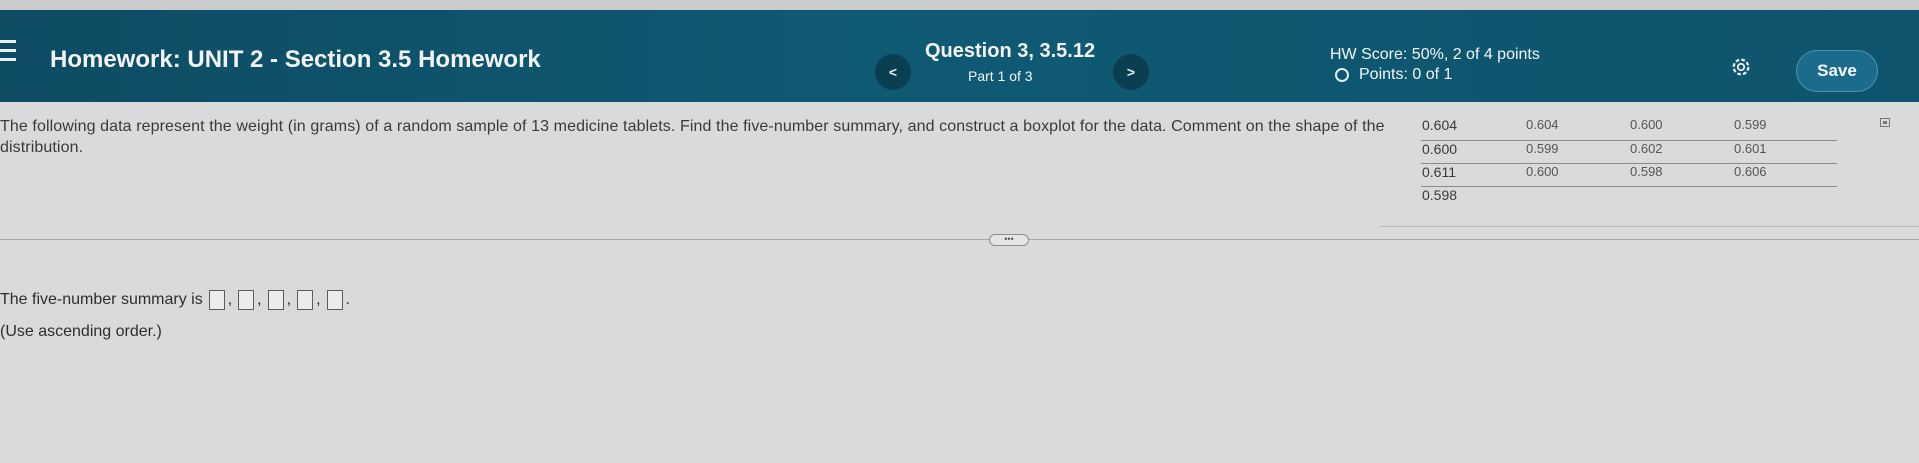 Image resolution: width=1919 pixels, height=463 pixels. I want to click on table-row: 0.604 0.604 0.600 0.599, so click(1629, 129).